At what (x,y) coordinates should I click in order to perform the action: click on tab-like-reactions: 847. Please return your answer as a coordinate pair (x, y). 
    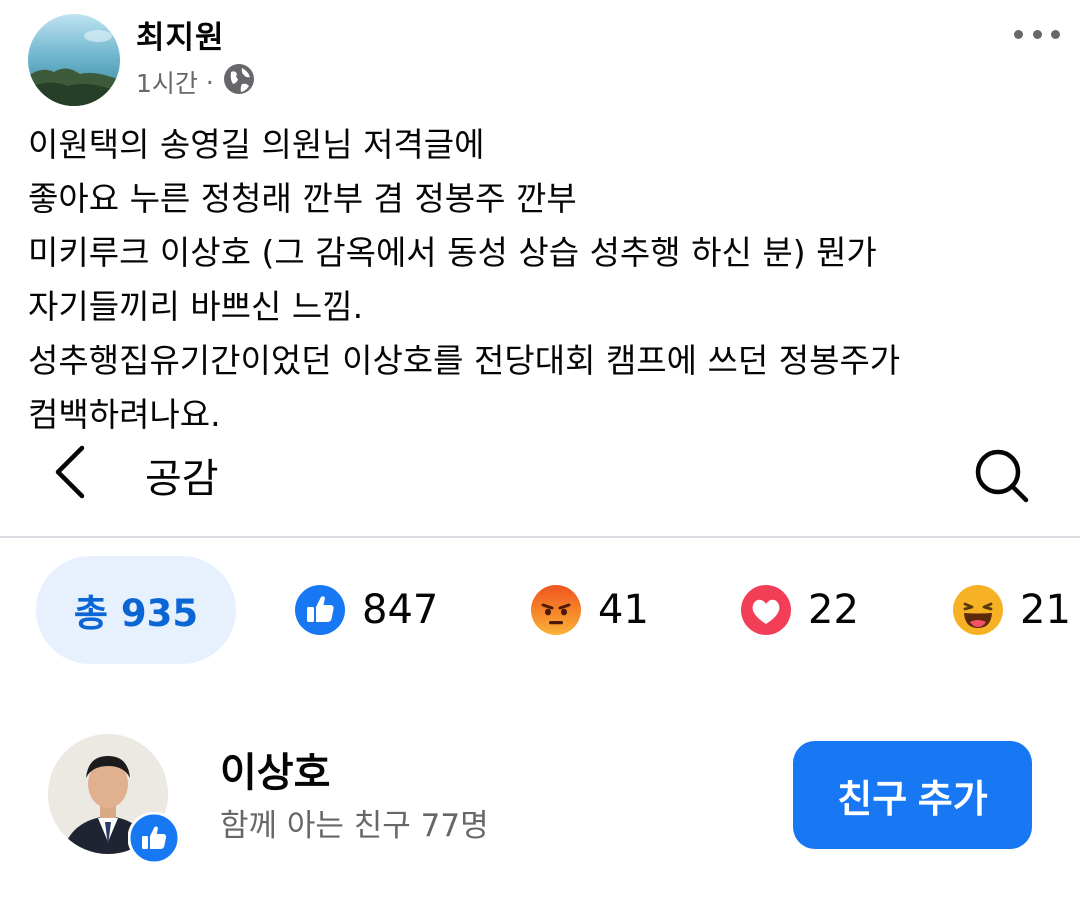
    Looking at the image, I should click on (366, 610).